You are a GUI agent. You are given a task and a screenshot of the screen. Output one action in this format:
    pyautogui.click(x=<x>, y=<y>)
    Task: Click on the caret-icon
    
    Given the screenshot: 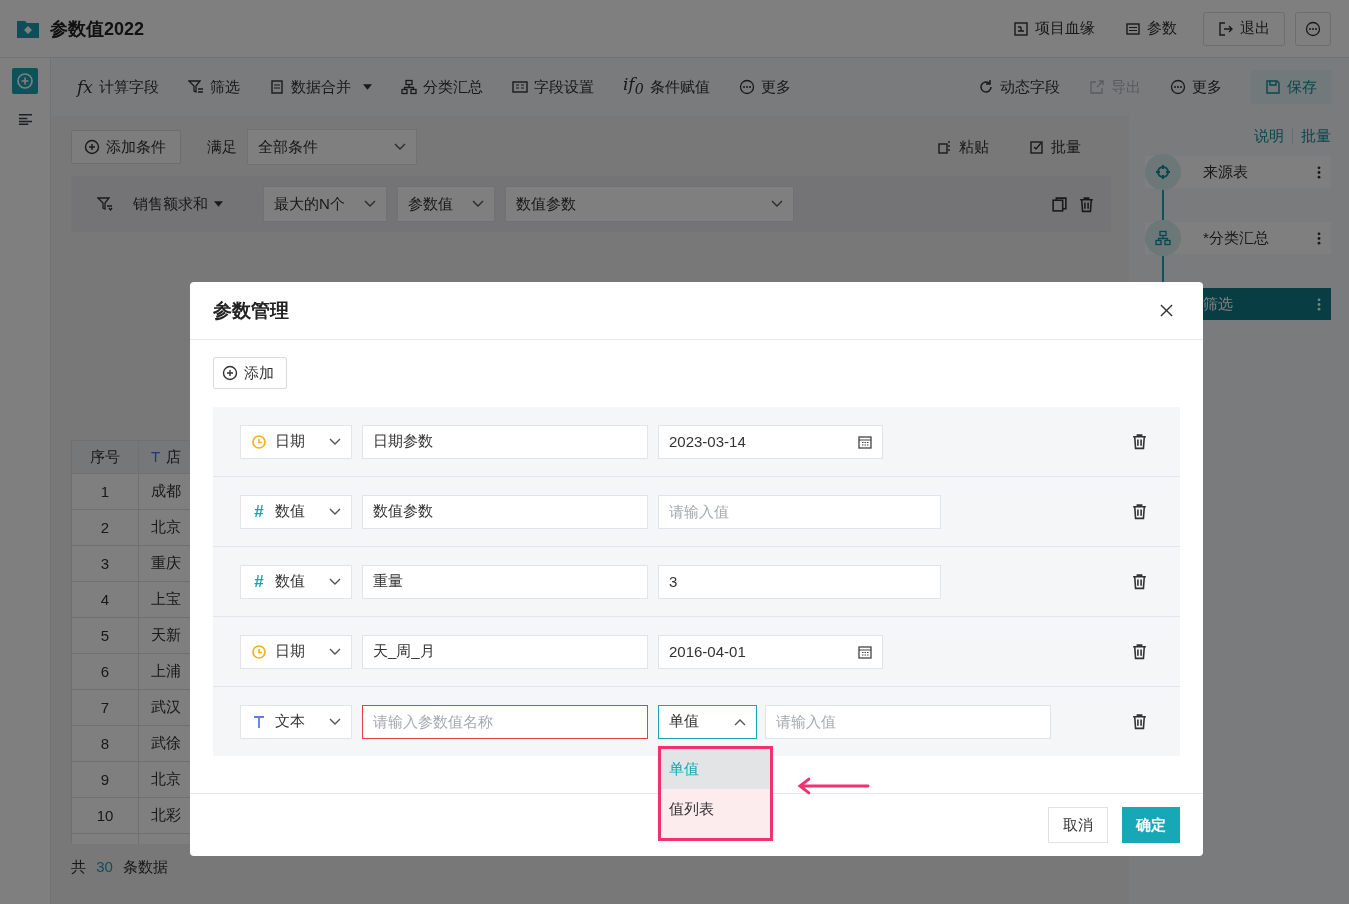 What is the action you would take?
    pyautogui.click(x=218, y=204)
    